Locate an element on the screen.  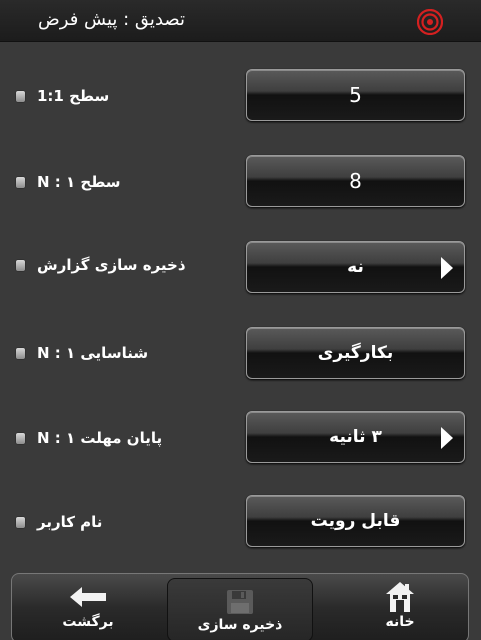
save-button: ذخیره سازی is located at coordinates (240, 609).